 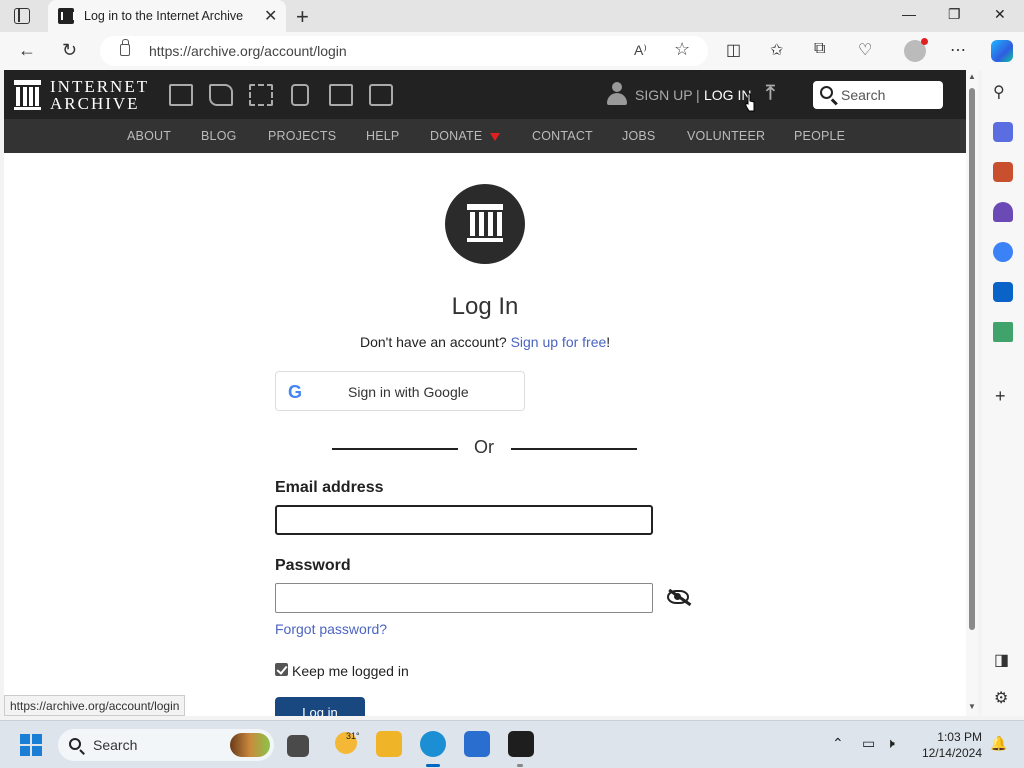 What do you see at coordinates (889, 95) in the screenshot?
I see `ia-search-input` at bounding box center [889, 95].